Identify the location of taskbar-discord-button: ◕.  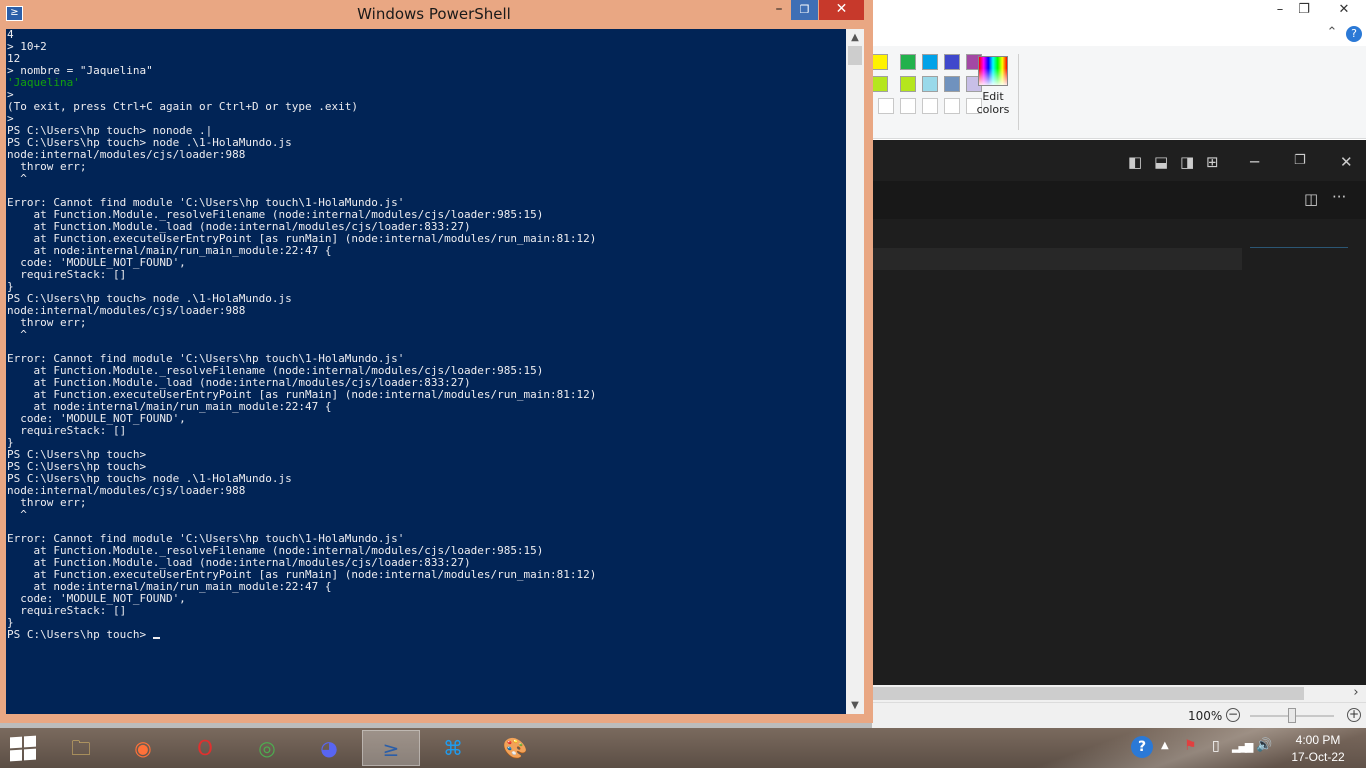
(329, 748).